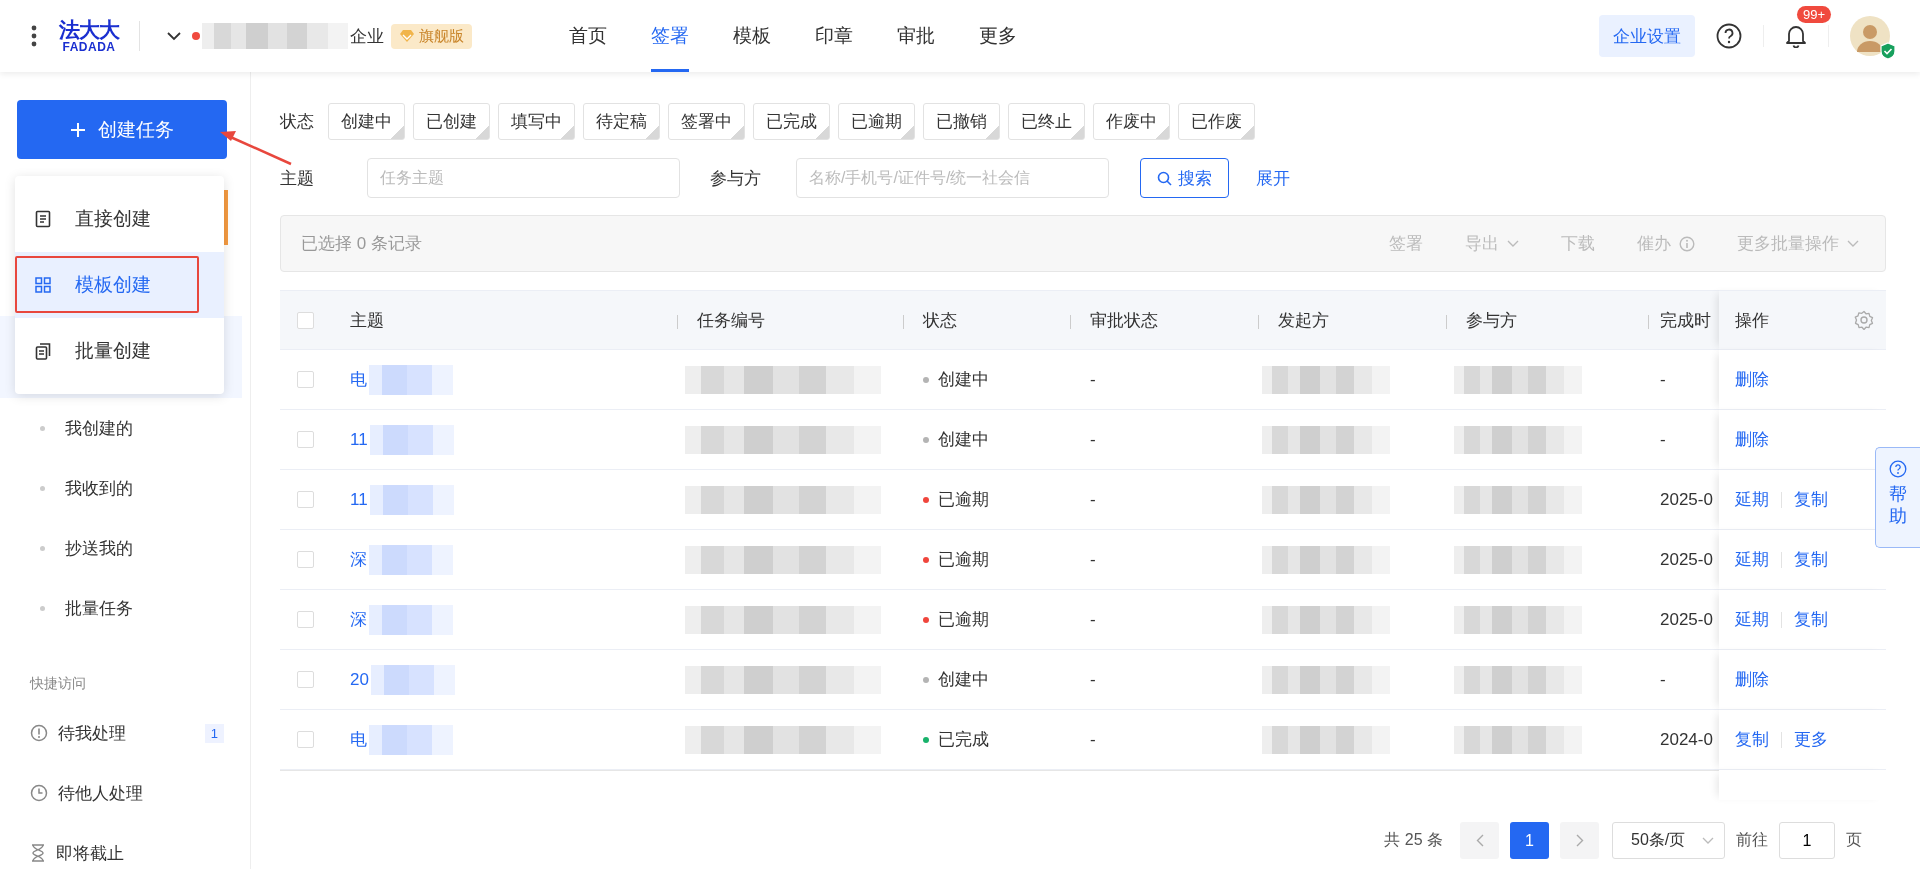  What do you see at coordinates (1685, 320) in the screenshot?
I see `column-header: 完成时` at bounding box center [1685, 320].